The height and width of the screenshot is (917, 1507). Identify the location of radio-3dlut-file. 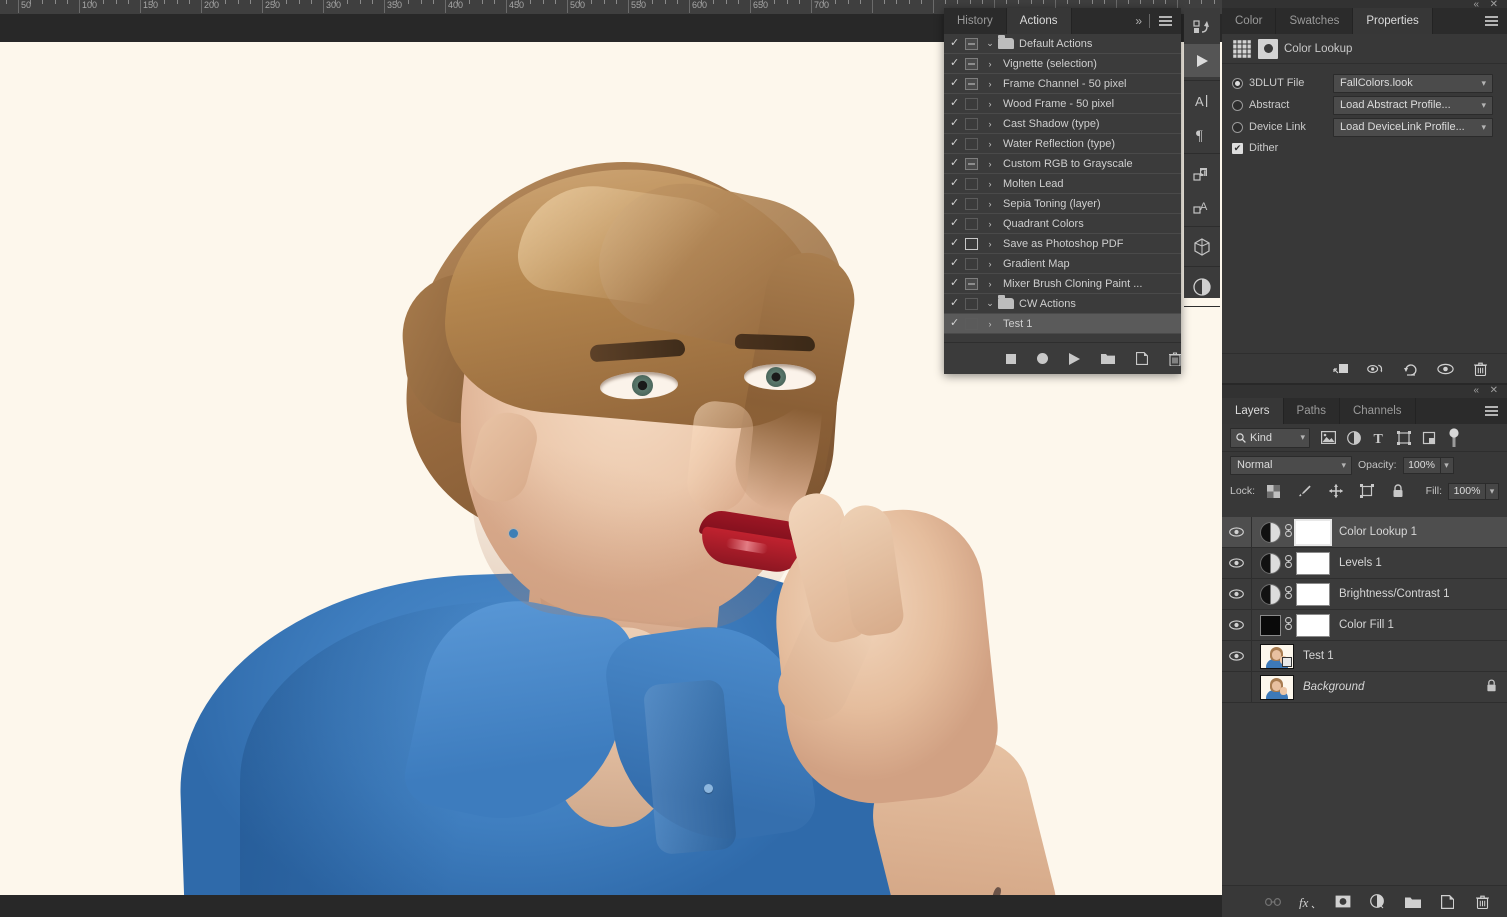
(1237, 83).